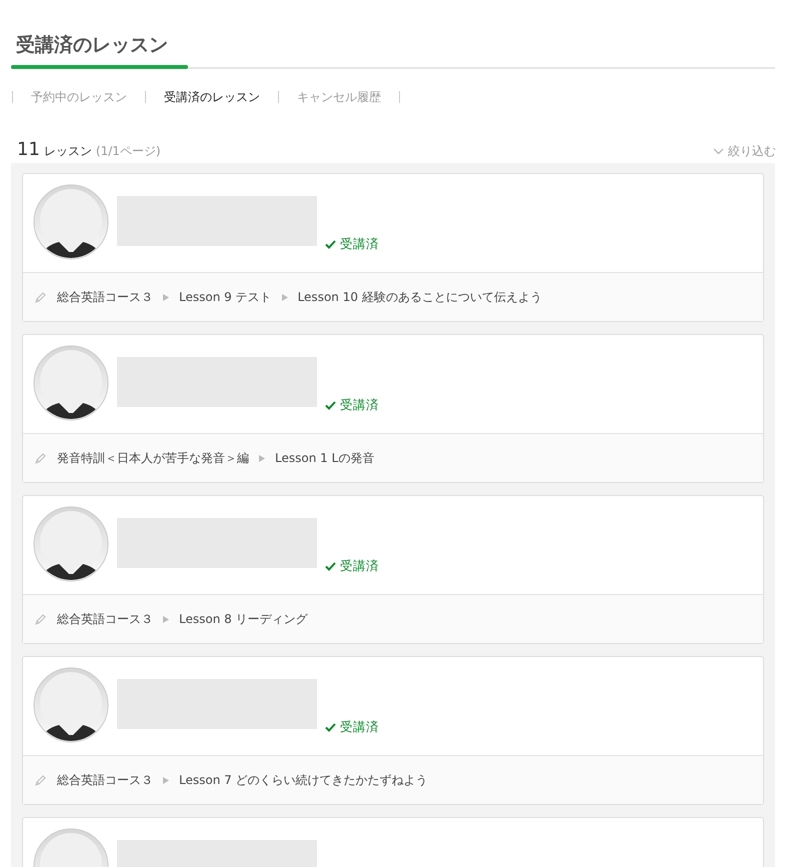  I want to click on breadcrumb-item: 発音特訓＜日本人が苦手な発音＞編, so click(153, 458).